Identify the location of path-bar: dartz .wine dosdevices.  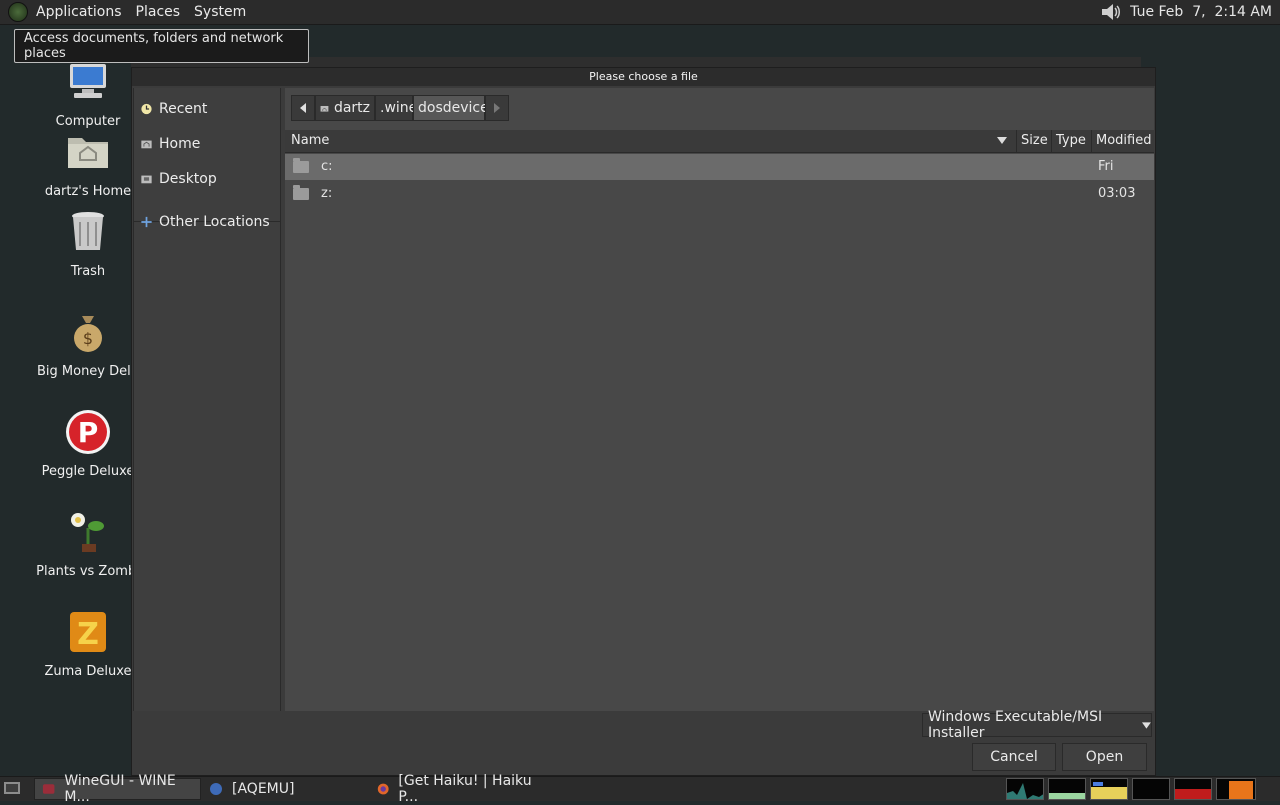
(400, 108).